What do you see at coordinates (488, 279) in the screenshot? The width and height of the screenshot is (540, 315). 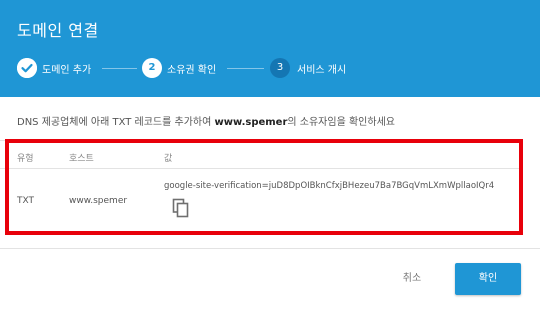 I see `confirm-button: 확인` at bounding box center [488, 279].